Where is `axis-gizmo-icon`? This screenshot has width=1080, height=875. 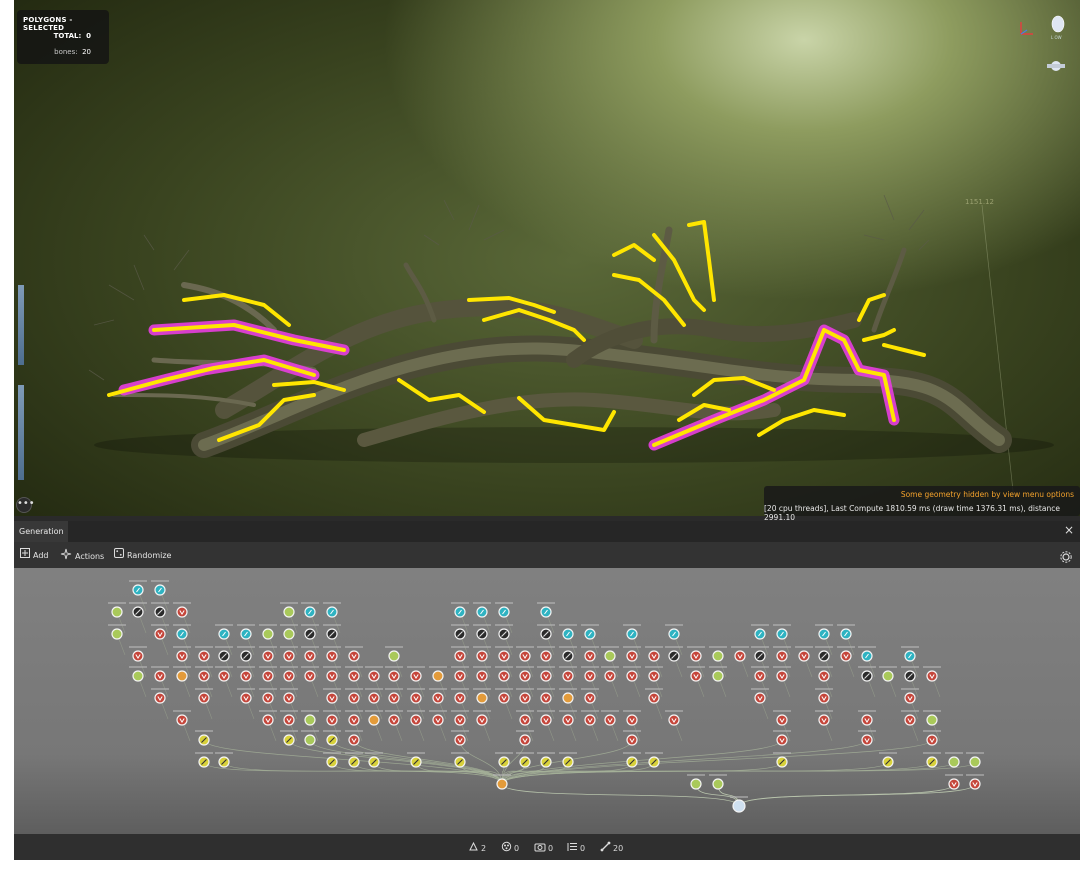
axis-gizmo-icon is located at coordinates (1022, 28).